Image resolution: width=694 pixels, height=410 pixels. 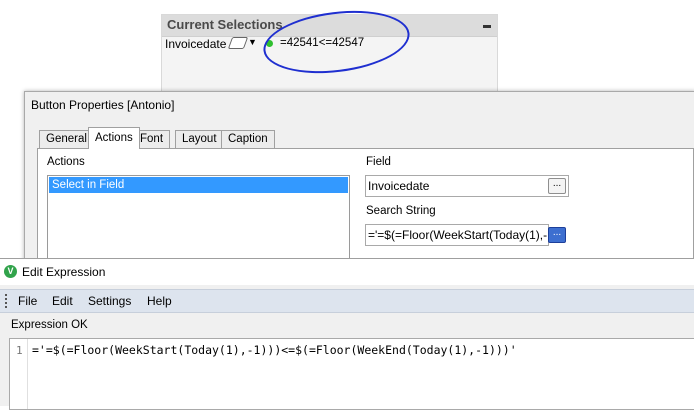 What do you see at coordinates (487, 26) in the screenshot?
I see `minimize-icon` at bounding box center [487, 26].